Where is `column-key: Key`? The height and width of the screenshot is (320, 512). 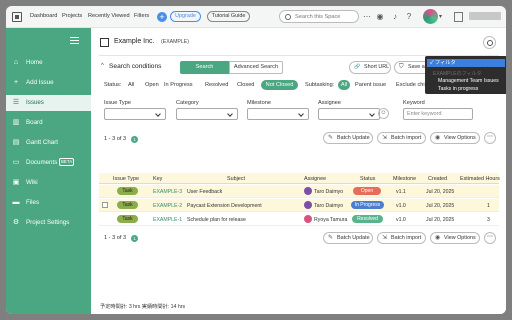
column-key: Key is located at coordinates (157, 179).